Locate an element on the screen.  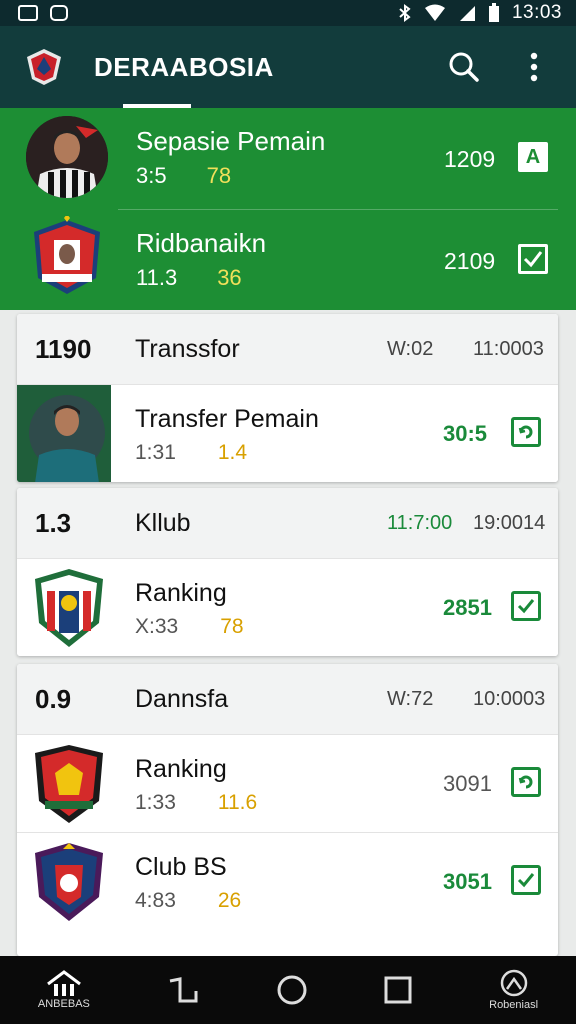
player-thumbnail is located at coordinates (64, 433).